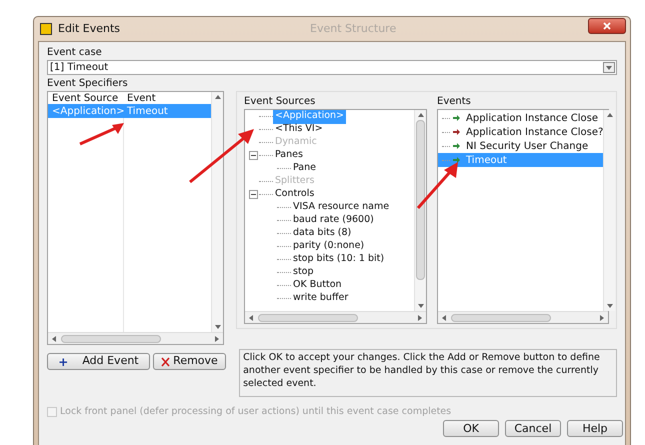 The image size is (645, 445). I want to click on add-event-button: + Add Event, so click(98, 361).